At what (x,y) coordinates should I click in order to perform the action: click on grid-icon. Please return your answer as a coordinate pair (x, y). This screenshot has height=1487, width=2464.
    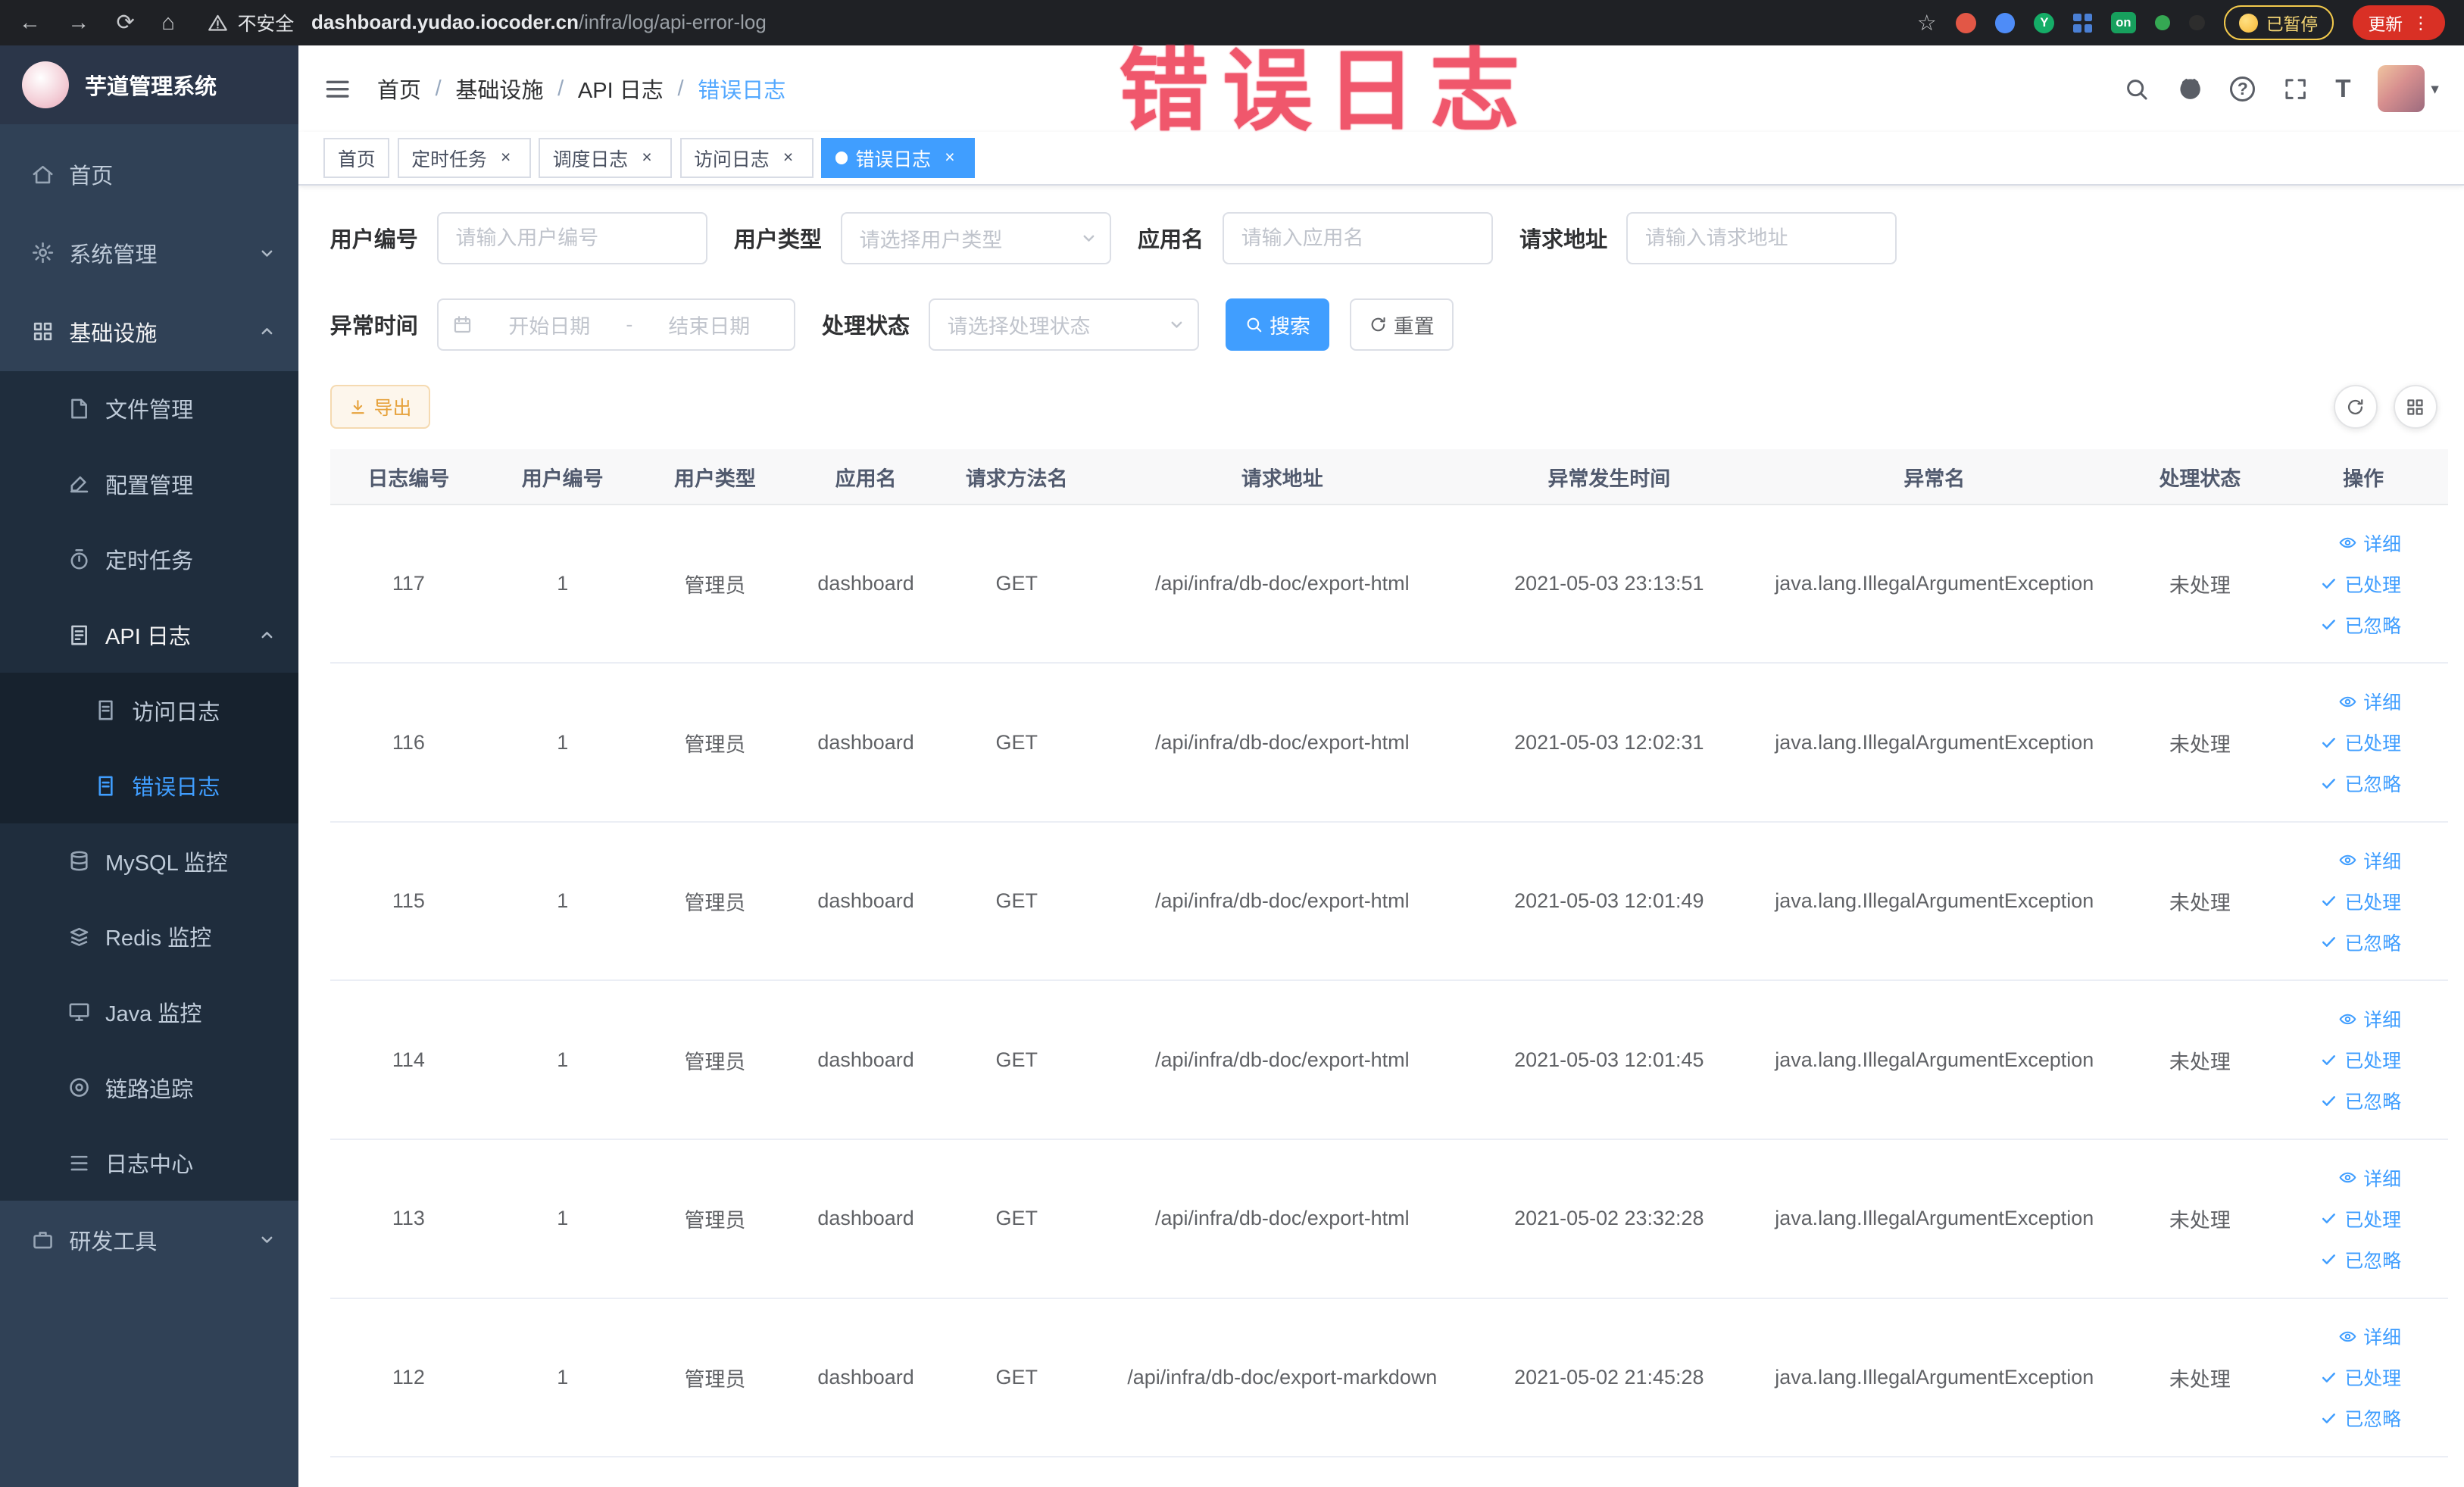
    Looking at the image, I should click on (2415, 407).